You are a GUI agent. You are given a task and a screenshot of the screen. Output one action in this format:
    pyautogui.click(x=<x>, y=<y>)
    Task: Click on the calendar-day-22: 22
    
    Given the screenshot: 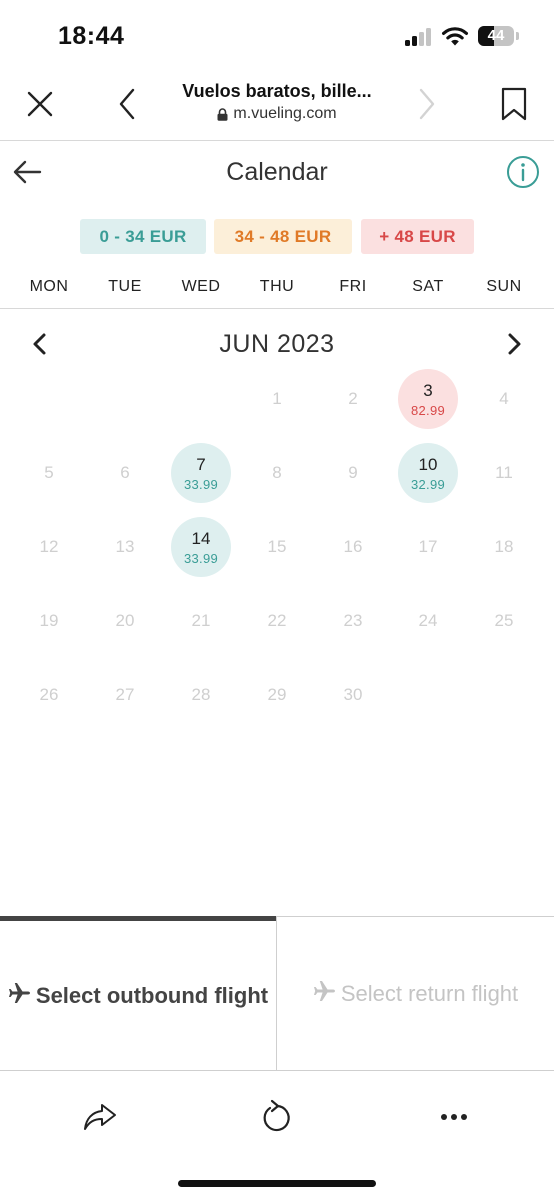 What is the action you would take?
    pyautogui.click(x=277, y=621)
    